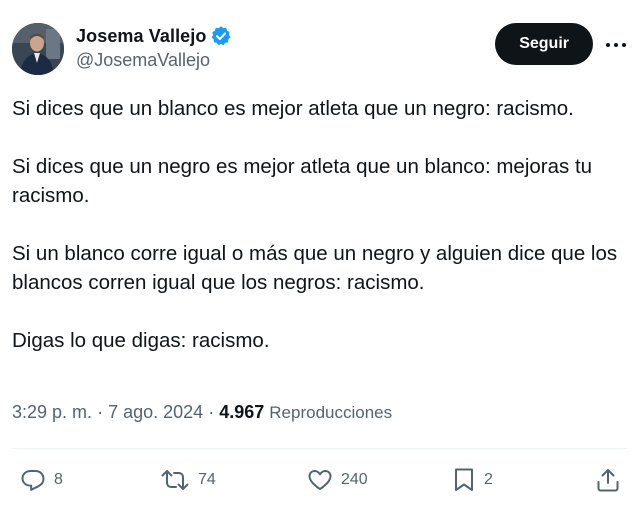 This screenshot has width=639, height=528. Describe the element at coordinates (464, 480) in the screenshot. I see `bookmark-icon` at that location.